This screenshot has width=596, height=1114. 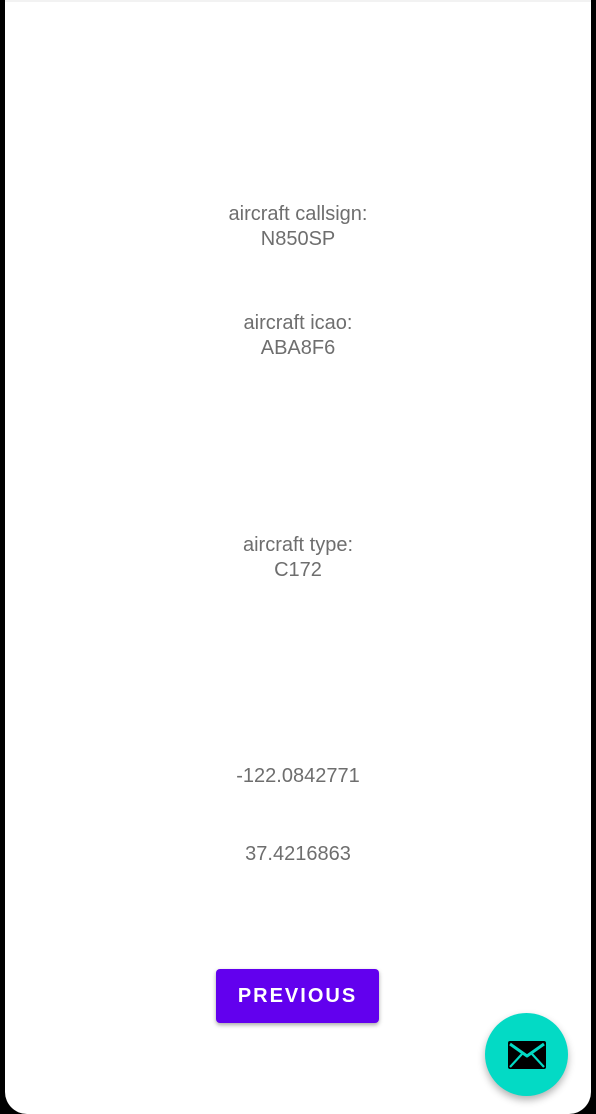 What do you see at coordinates (298, 1) in the screenshot?
I see `status-divider` at bounding box center [298, 1].